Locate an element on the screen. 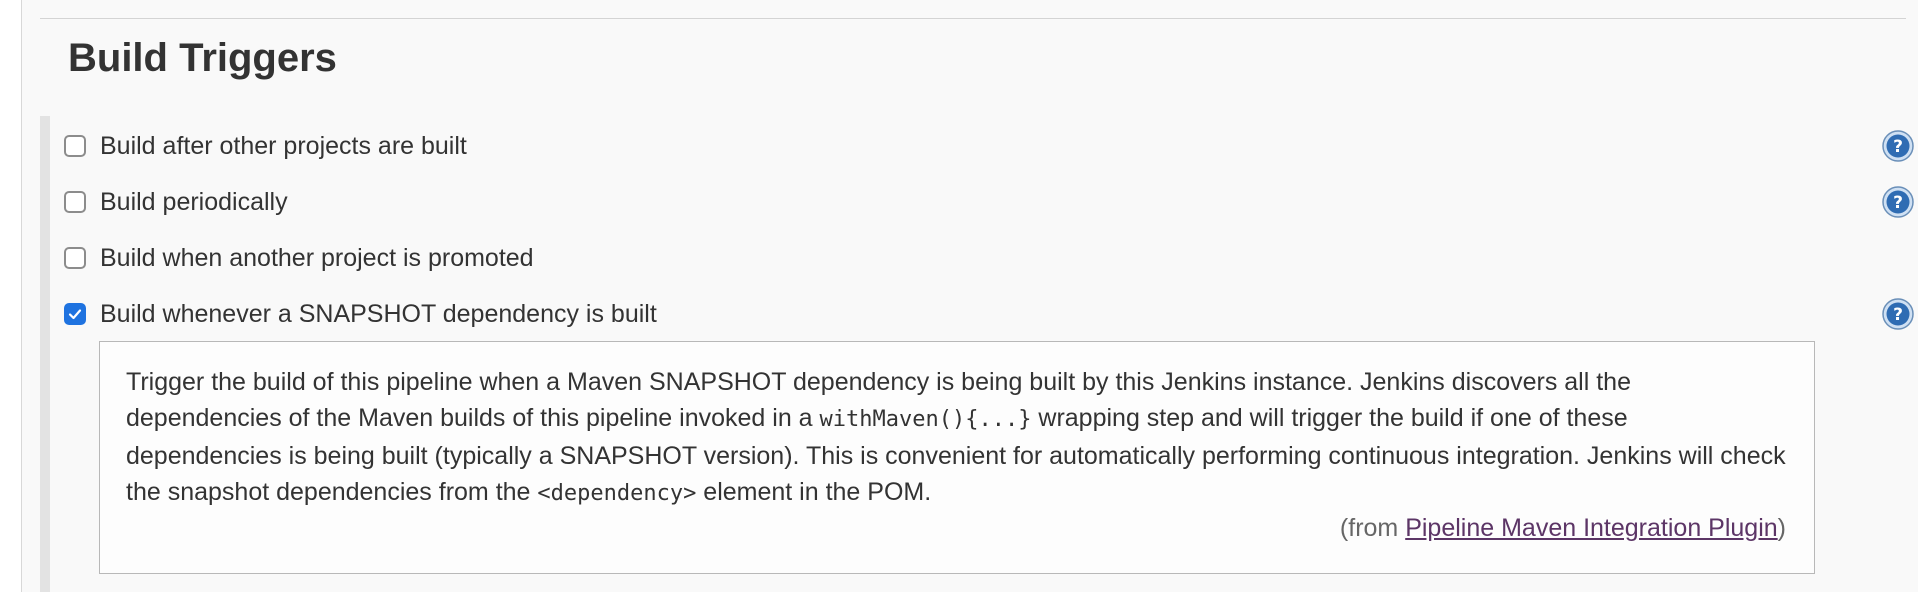 The height and width of the screenshot is (592, 1918). trigger-label: Build when another project is promoted is located at coordinates (317, 258).